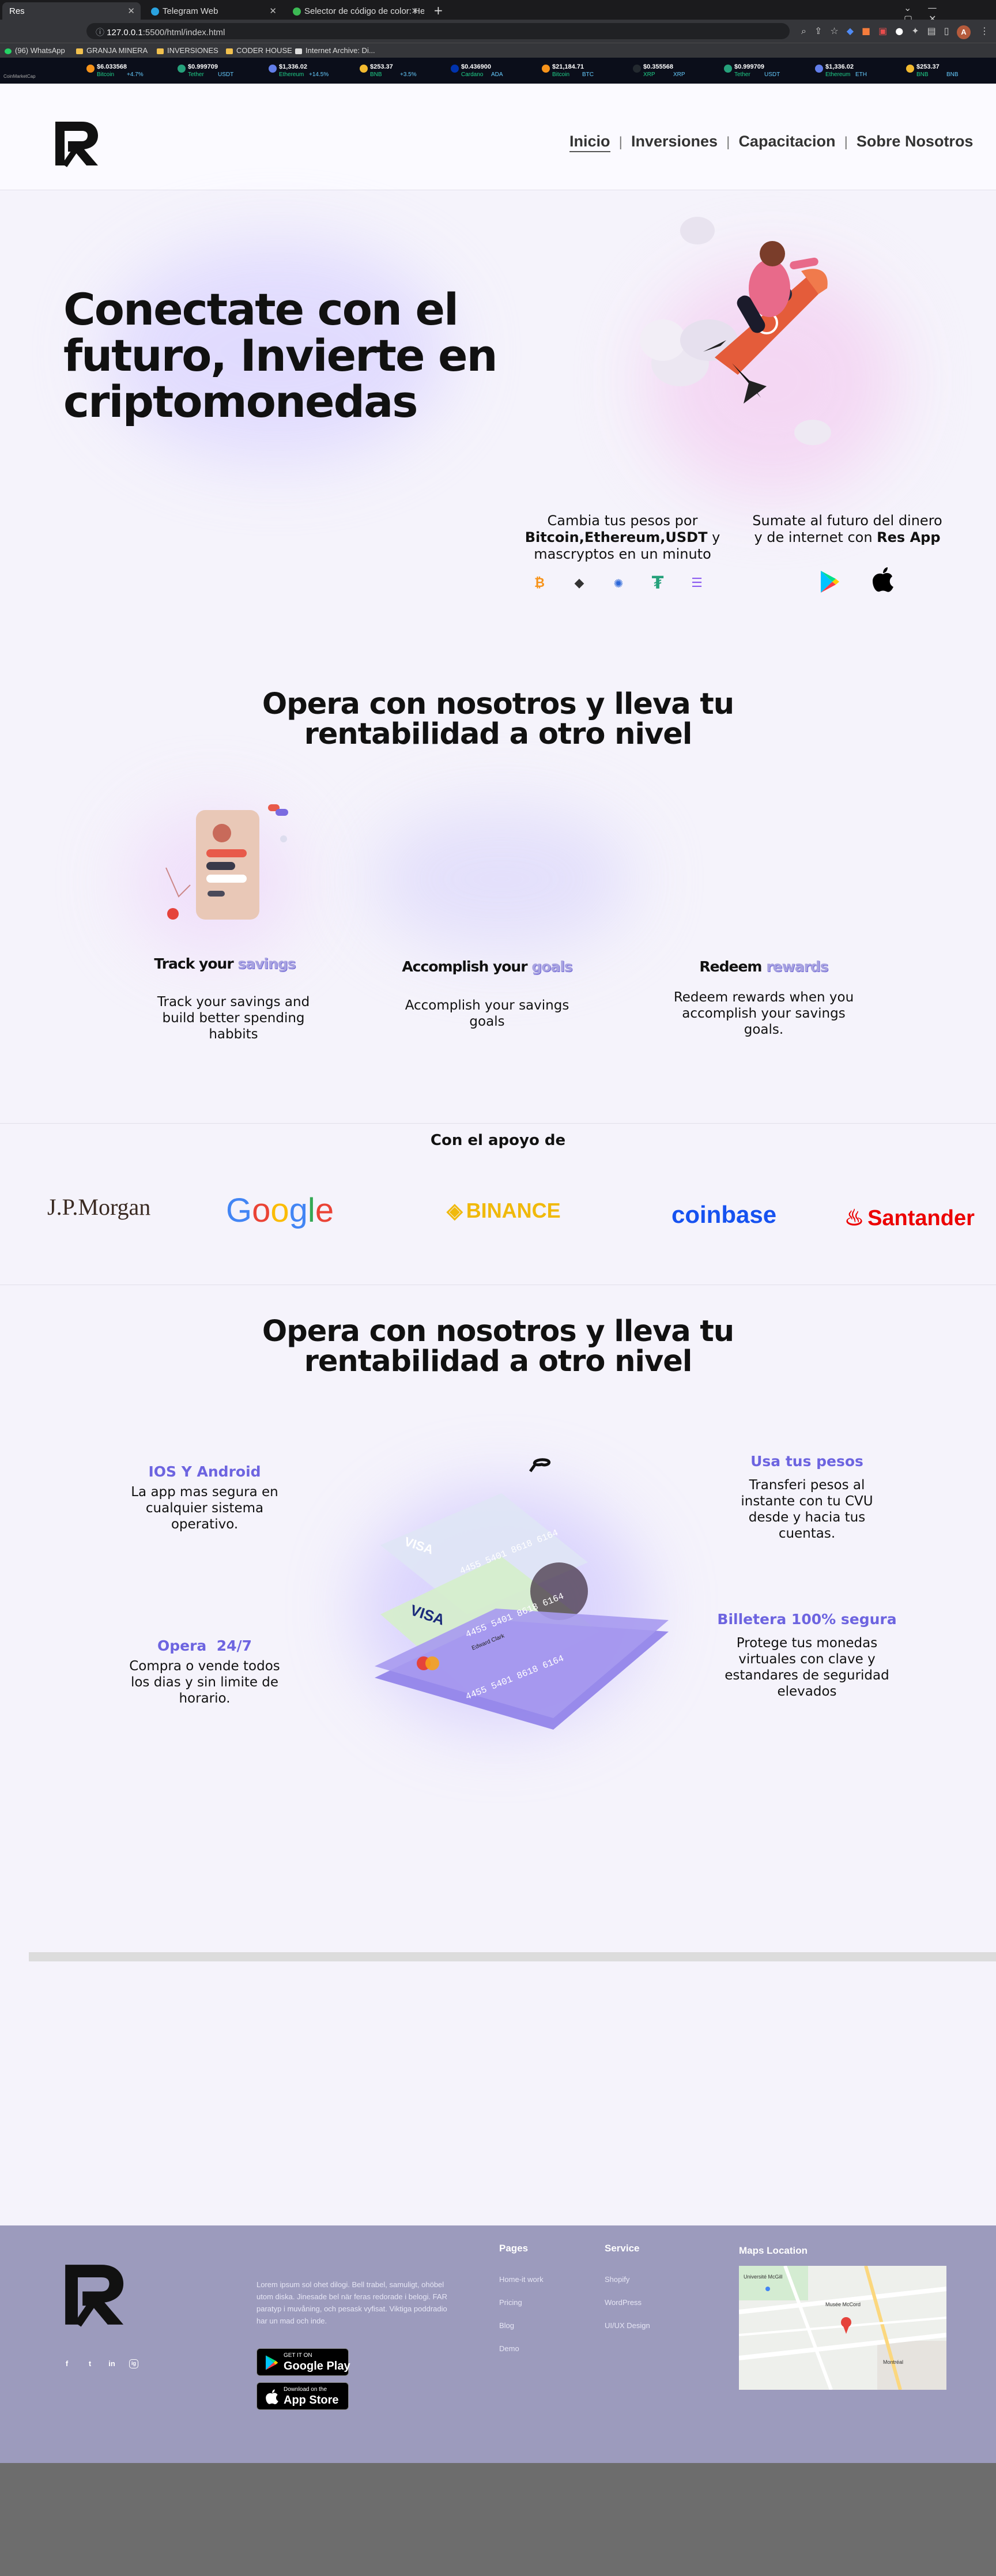 The width and height of the screenshot is (996, 2576). What do you see at coordinates (355, 11) in the screenshot?
I see `tab-color-picker: Selector de código de color: He... ✕` at bounding box center [355, 11].